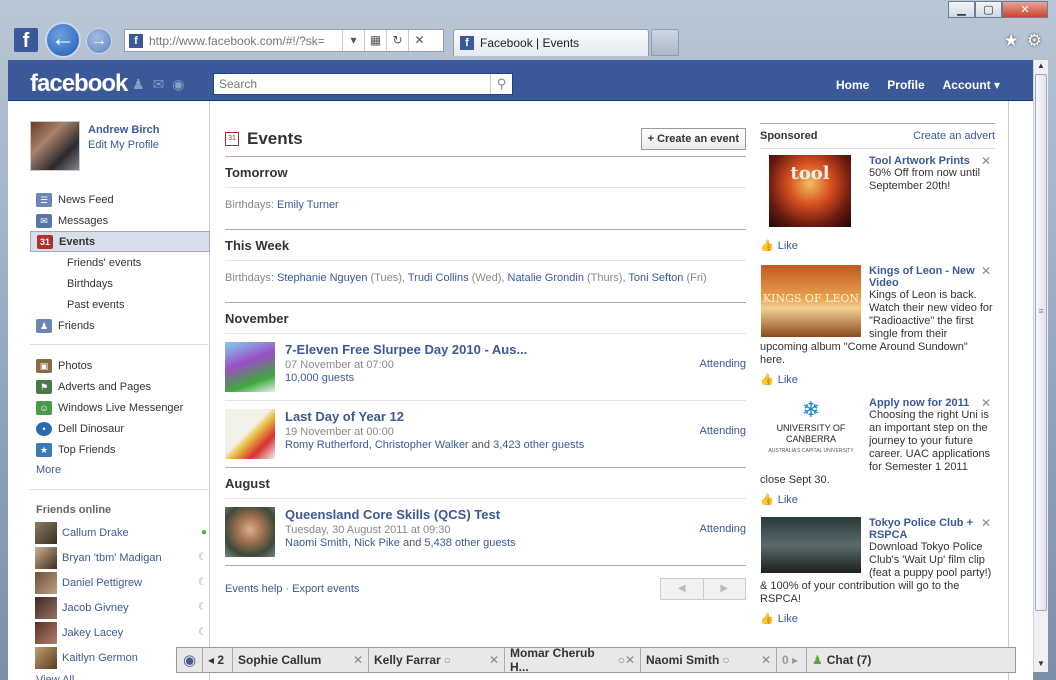 Image resolution: width=1056 pixels, height=680 pixels. Describe the element at coordinates (120, 262) in the screenshot. I see `sidebar-item-friends-events: Friends' events` at that location.